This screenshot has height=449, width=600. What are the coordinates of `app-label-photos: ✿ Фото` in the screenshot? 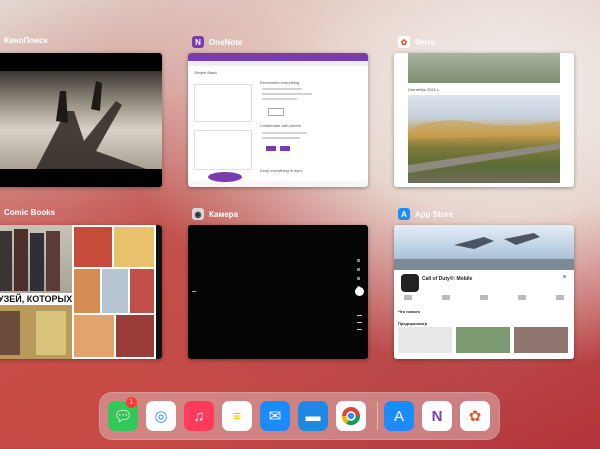 It's located at (416, 42).